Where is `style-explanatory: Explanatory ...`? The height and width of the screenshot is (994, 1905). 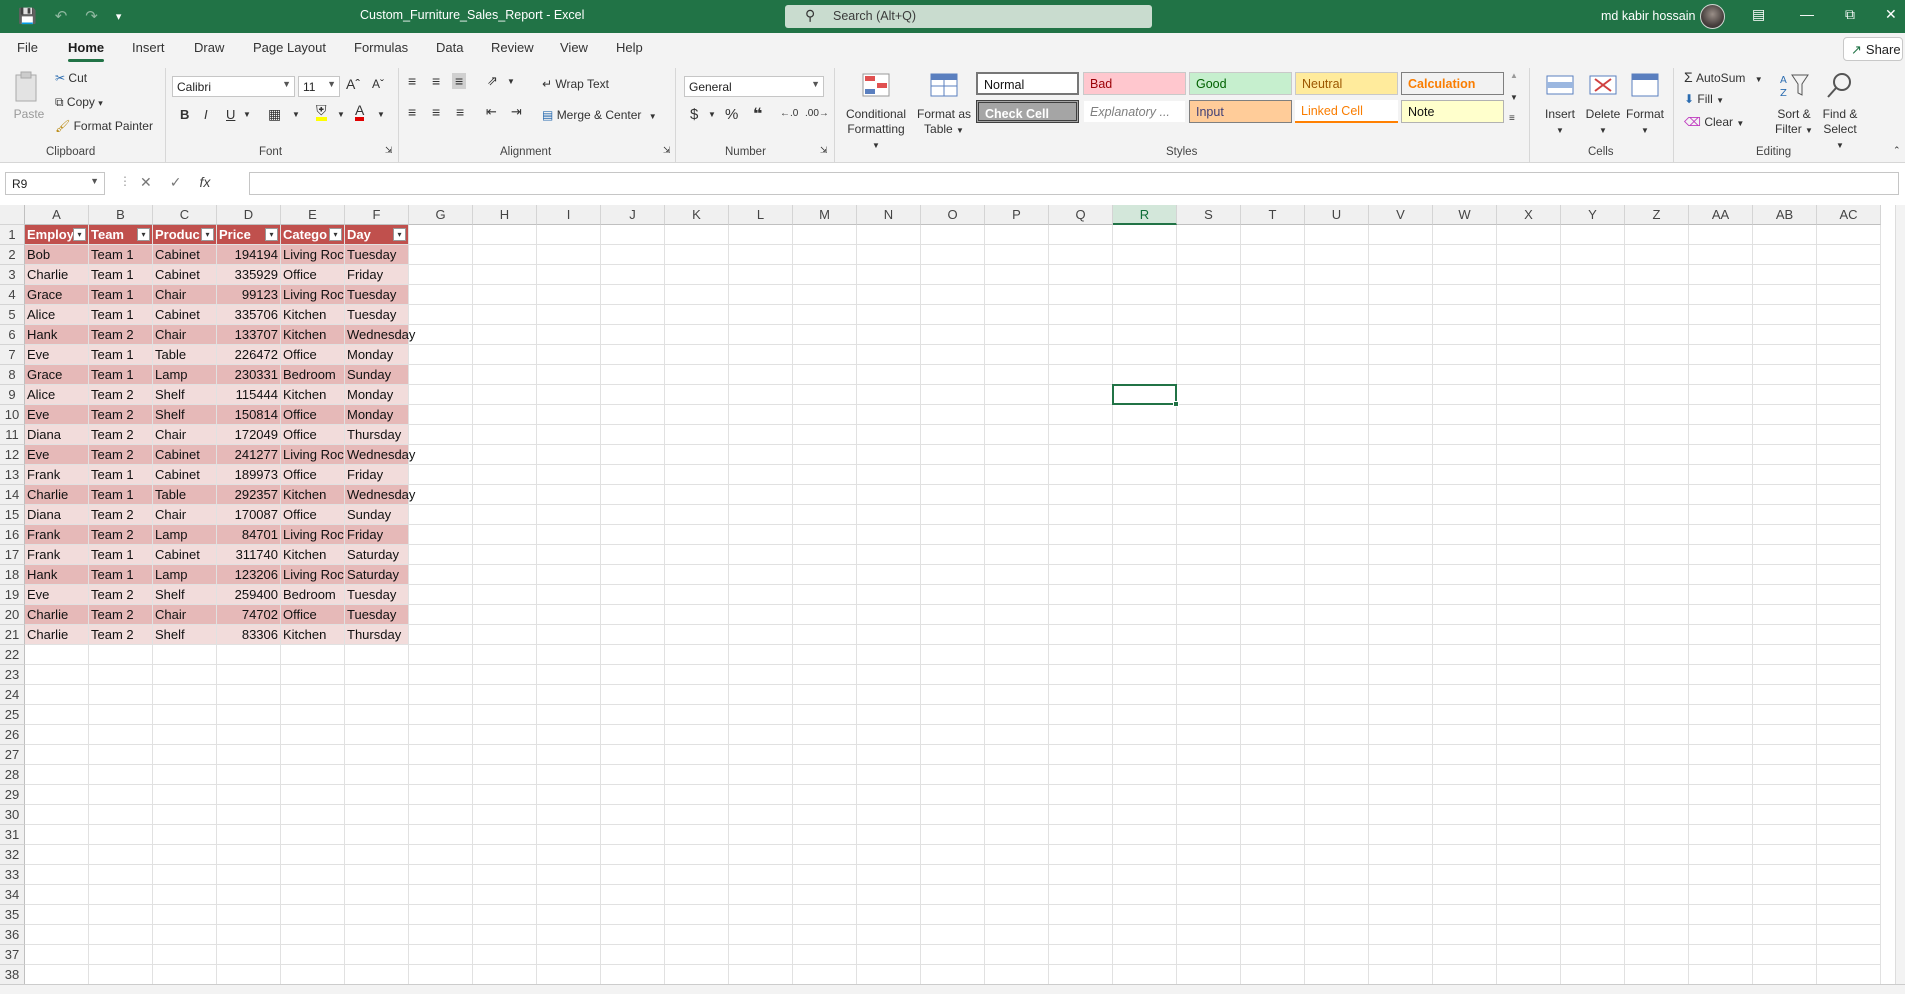
style-explanatory: Explanatory ... is located at coordinates (1134, 111).